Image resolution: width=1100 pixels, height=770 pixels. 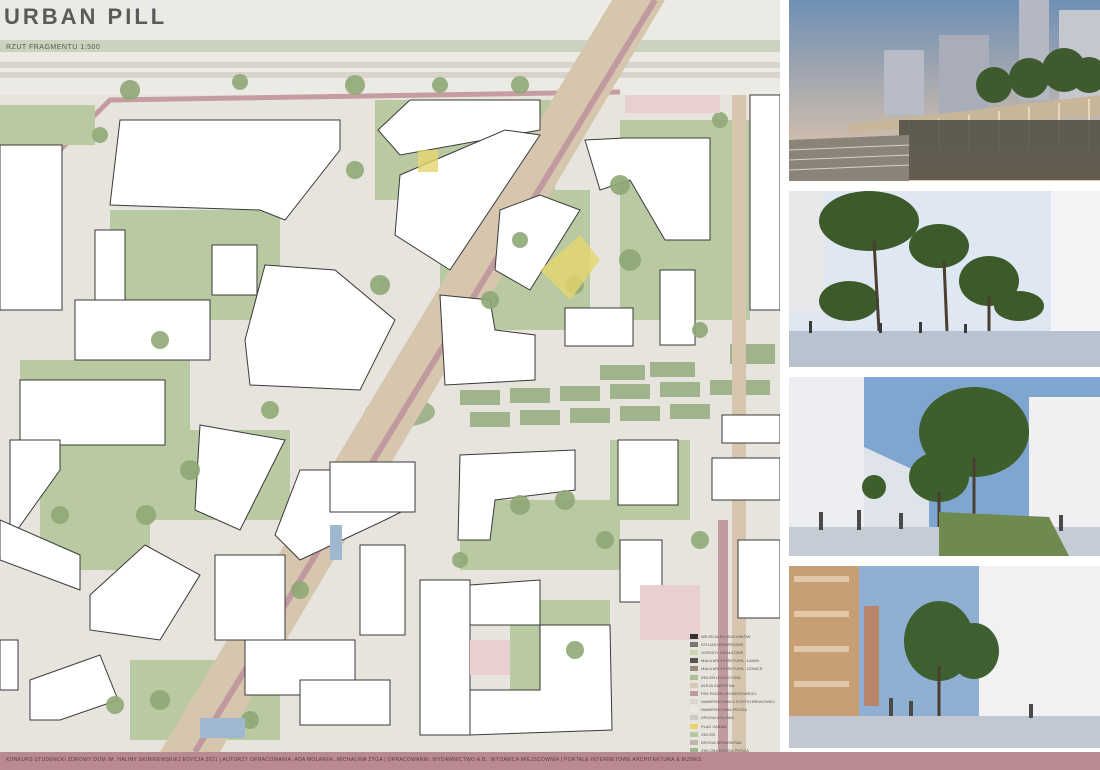 I want to click on scale-label: RZUT FRAGMENTU 1:500, so click(x=53, y=47).